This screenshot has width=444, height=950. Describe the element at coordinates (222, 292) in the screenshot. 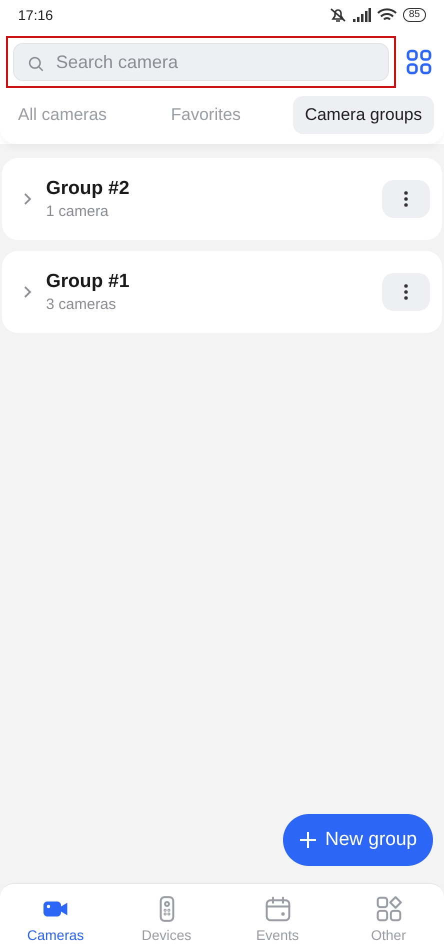

I see `group-card: Group #1 3 cameras` at that location.